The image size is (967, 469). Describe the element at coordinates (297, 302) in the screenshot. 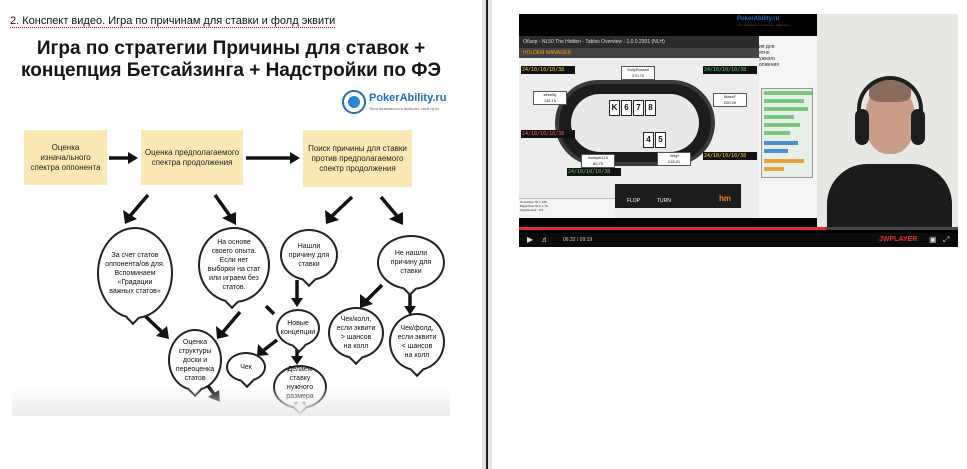

I see `arrow-7-head` at that location.